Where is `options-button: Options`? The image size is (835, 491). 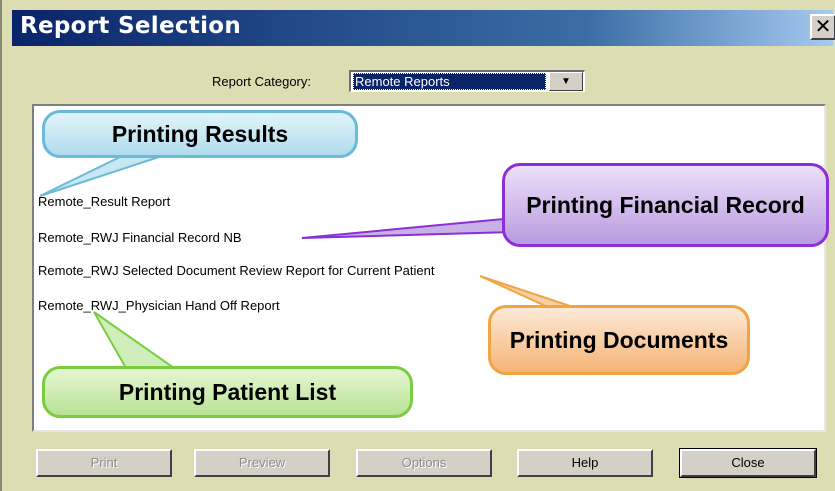 options-button: Options is located at coordinates (424, 463).